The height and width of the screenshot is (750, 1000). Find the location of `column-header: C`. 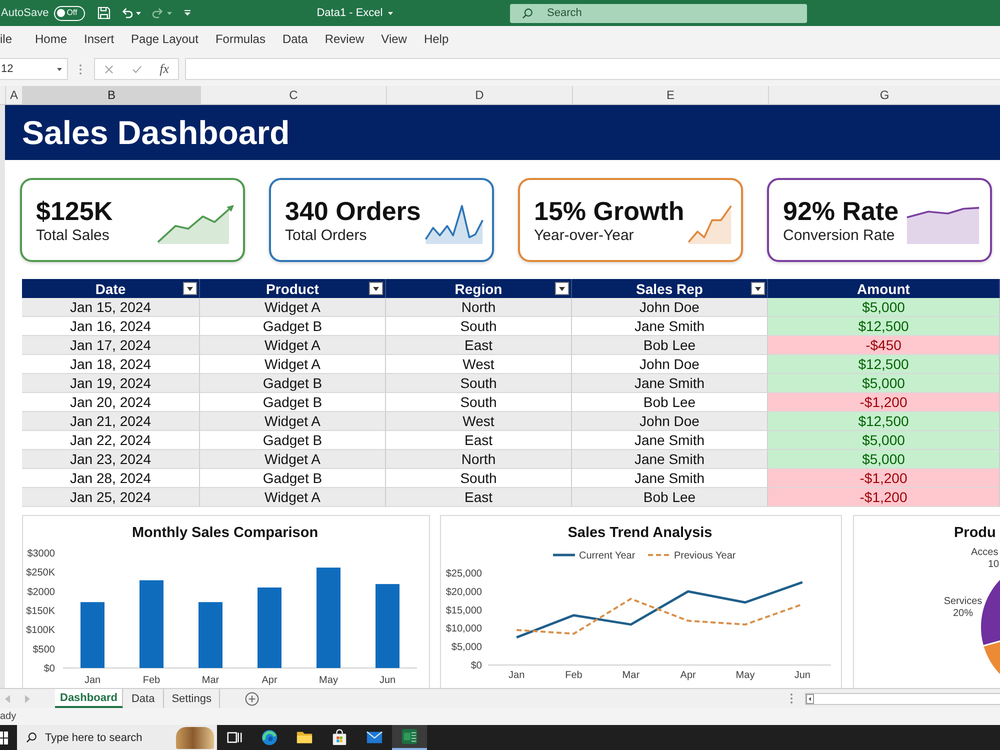

column-header: C is located at coordinates (293, 95).